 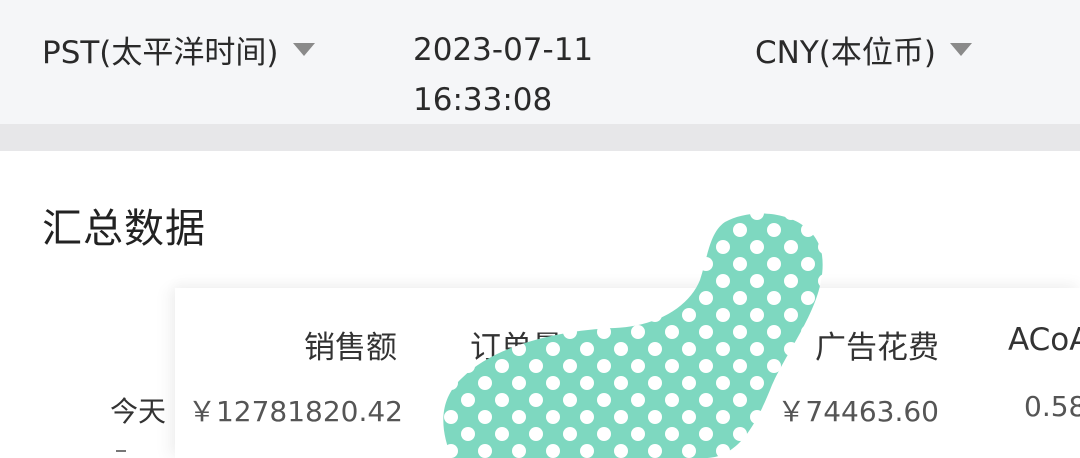 What do you see at coordinates (483, 100) in the screenshot?
I see `current-time: 16:33:08` at bounding box center [483, 100].